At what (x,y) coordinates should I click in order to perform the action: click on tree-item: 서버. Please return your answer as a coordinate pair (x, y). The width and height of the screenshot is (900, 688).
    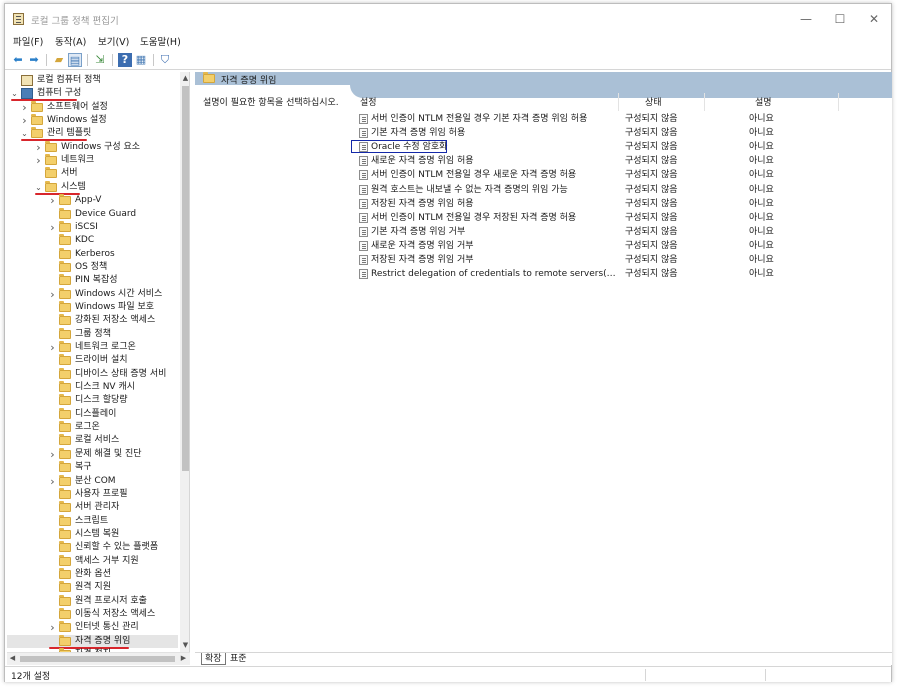
    Looking at the image, I should click on (92, 173).